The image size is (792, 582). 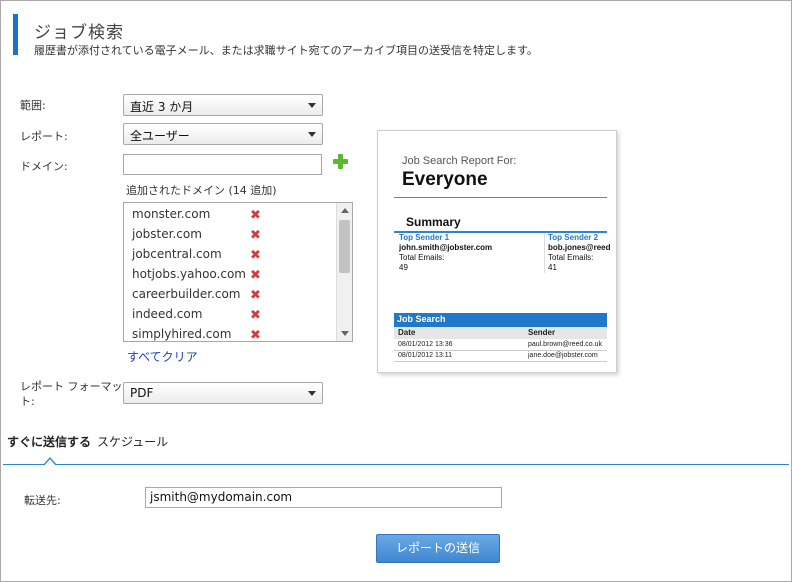 What do you see at coordinates (500, 333) in the screenshot?
I see `preview-table-header` at bounding box center [500, 333].